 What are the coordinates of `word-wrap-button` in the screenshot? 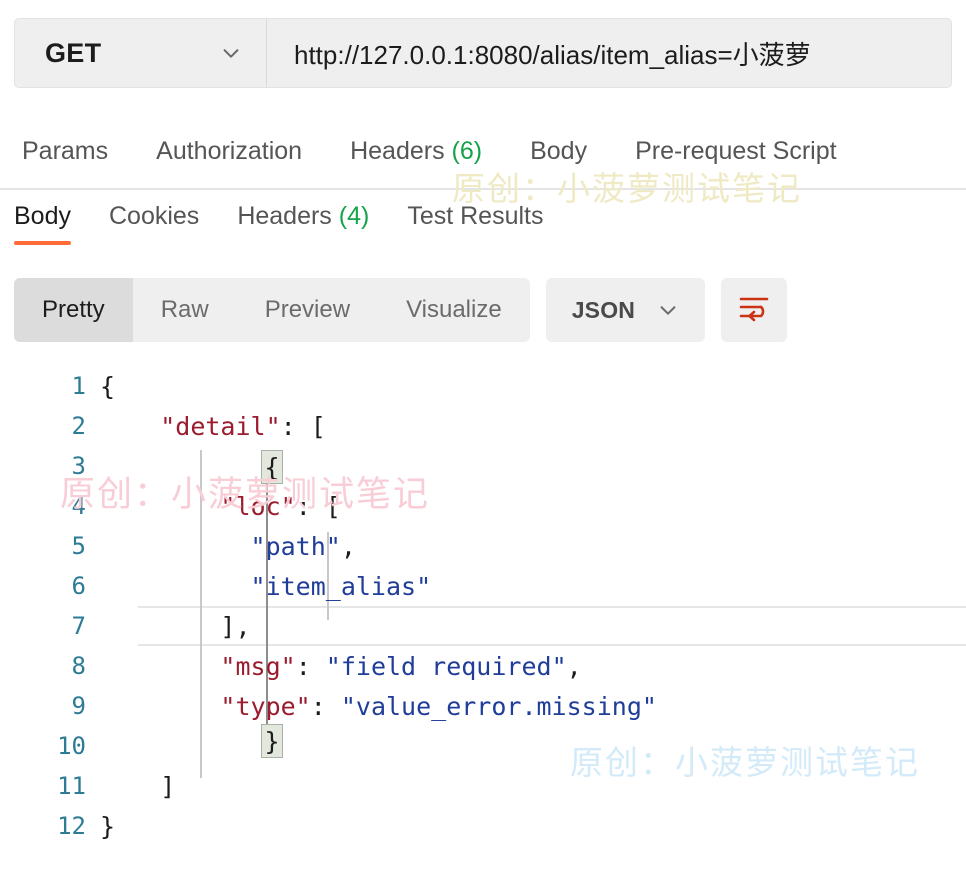 It's located at (754, 310).